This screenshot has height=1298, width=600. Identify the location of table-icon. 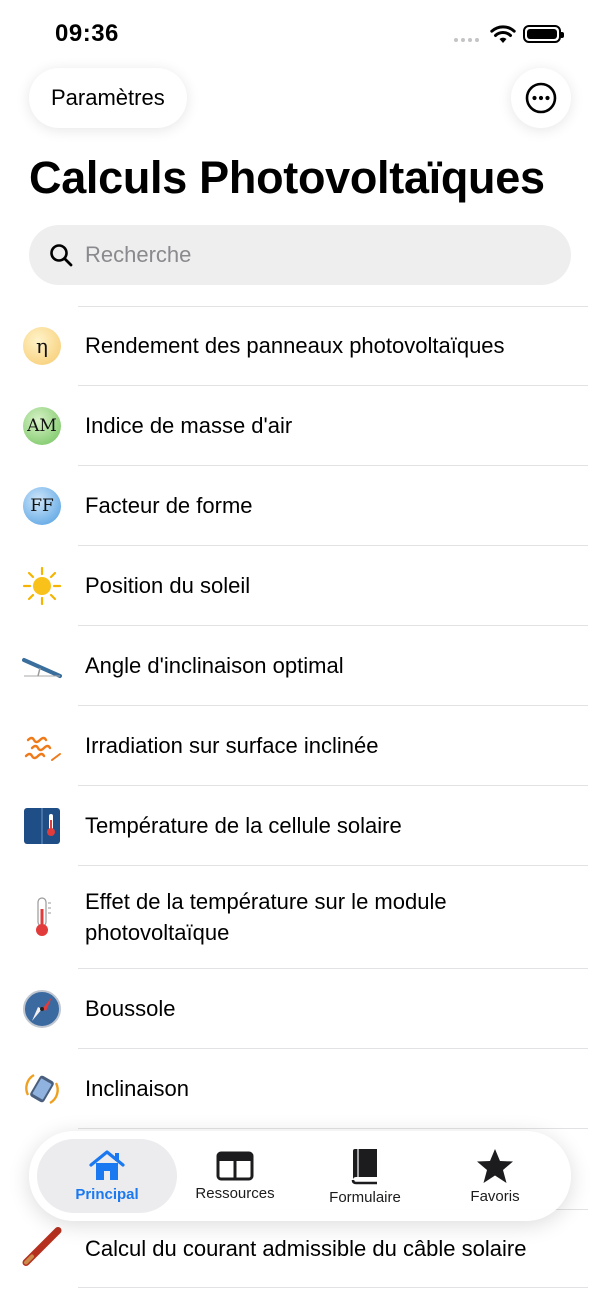
(235, 1165).